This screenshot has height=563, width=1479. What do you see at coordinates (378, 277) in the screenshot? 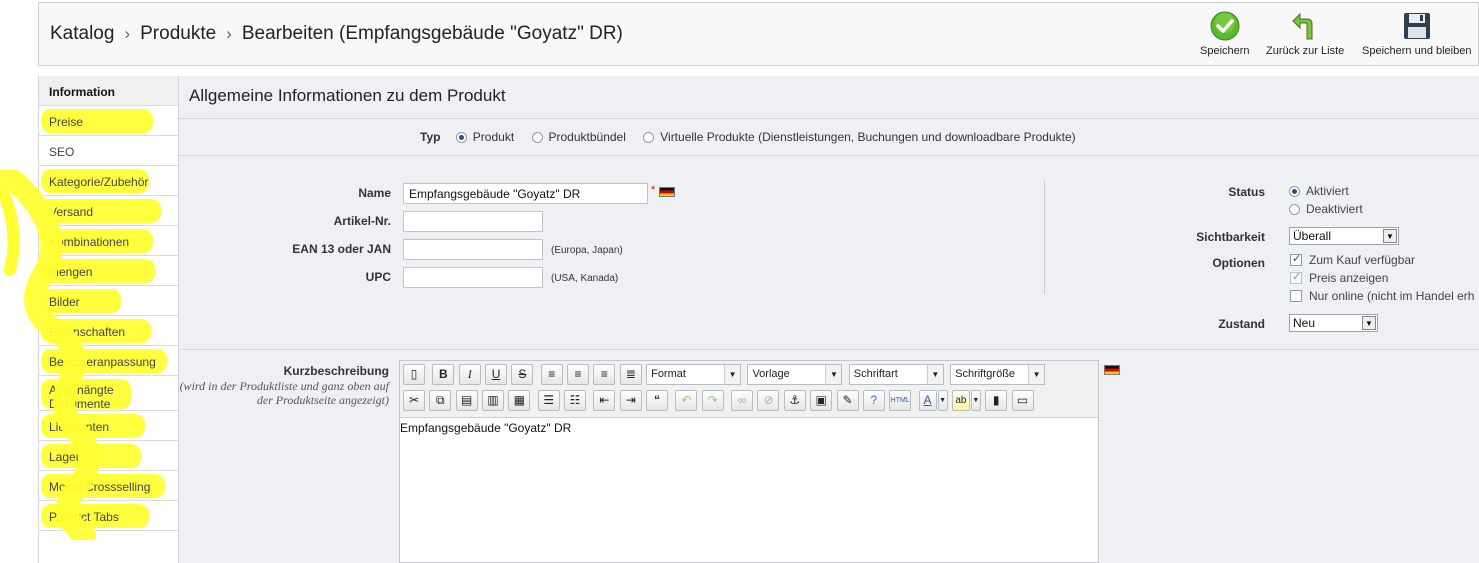
I see `upc-label: UPC` at bounding box center [378, 277].